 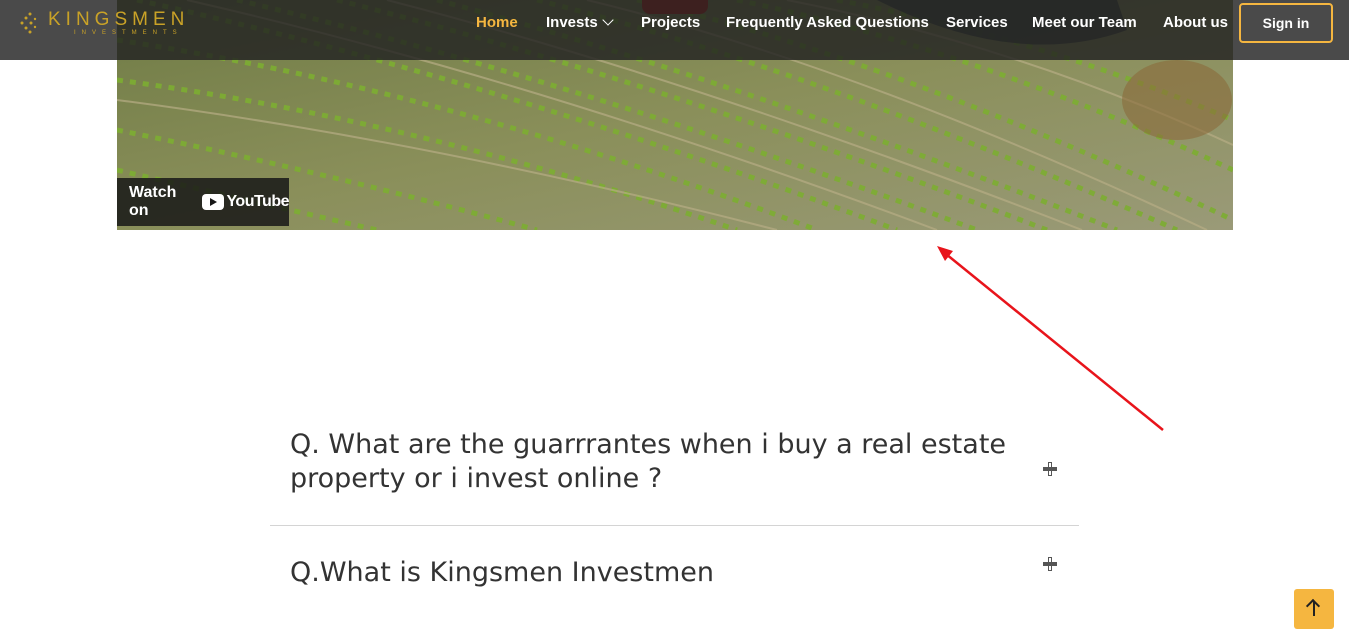 What do you see at coordinates (502, 572) in the screenshot?
I see `faq-question: Q.What is Kingsmen Investmen` at bounding box center [502, 572].